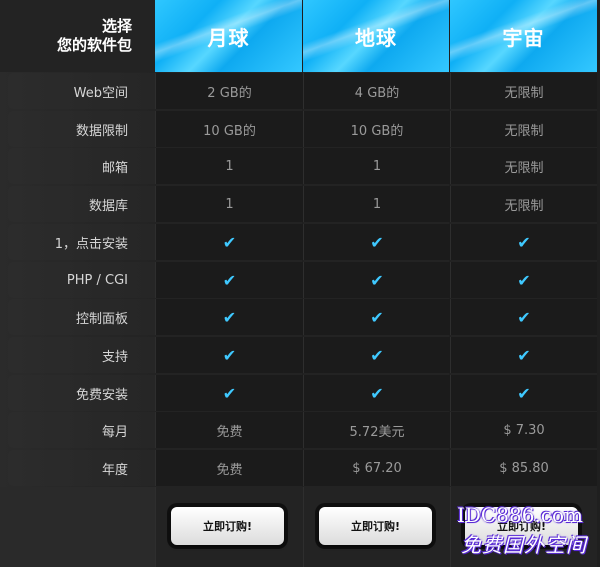 The height and width of the screenshot is (567, 600). What do you see at coordinates (81, 204) in the screenshot?
I see `row-label: 数据库` at bounding box center [81, 204].